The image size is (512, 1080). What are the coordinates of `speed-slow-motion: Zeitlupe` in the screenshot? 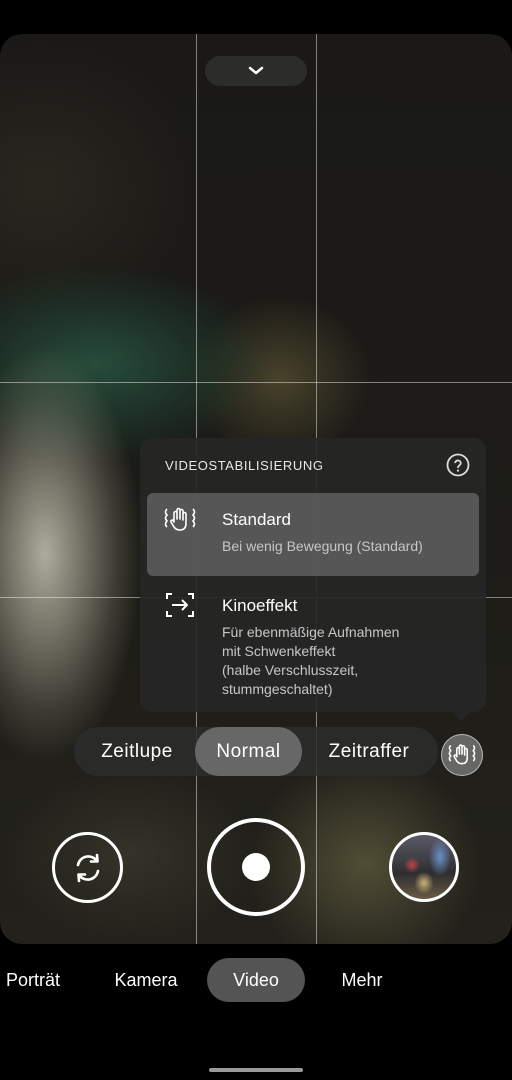 It's located at (137, 751).